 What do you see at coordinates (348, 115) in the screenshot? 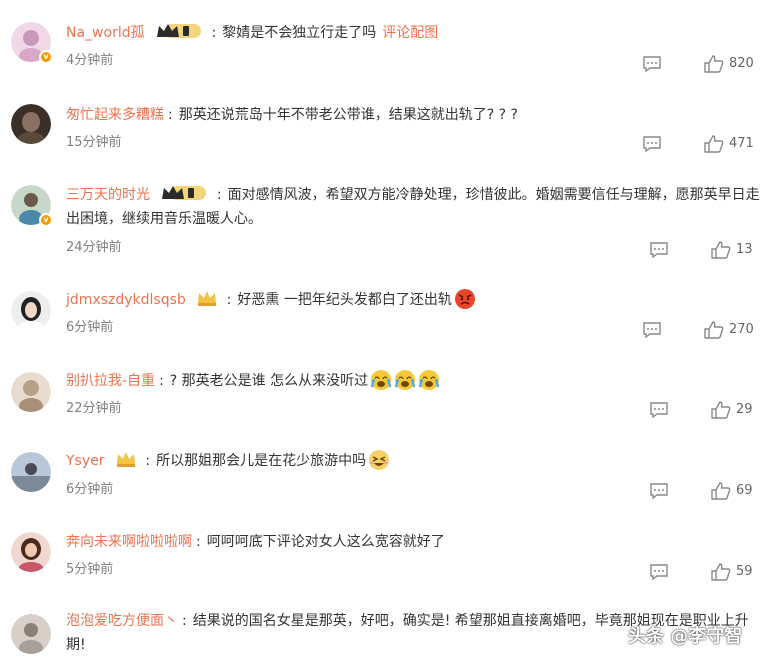
I see `comment-text: 那英还说荒岛十年不带老公带谁，结果这就出轨了? ? ?` at bounding box center [348, 115].